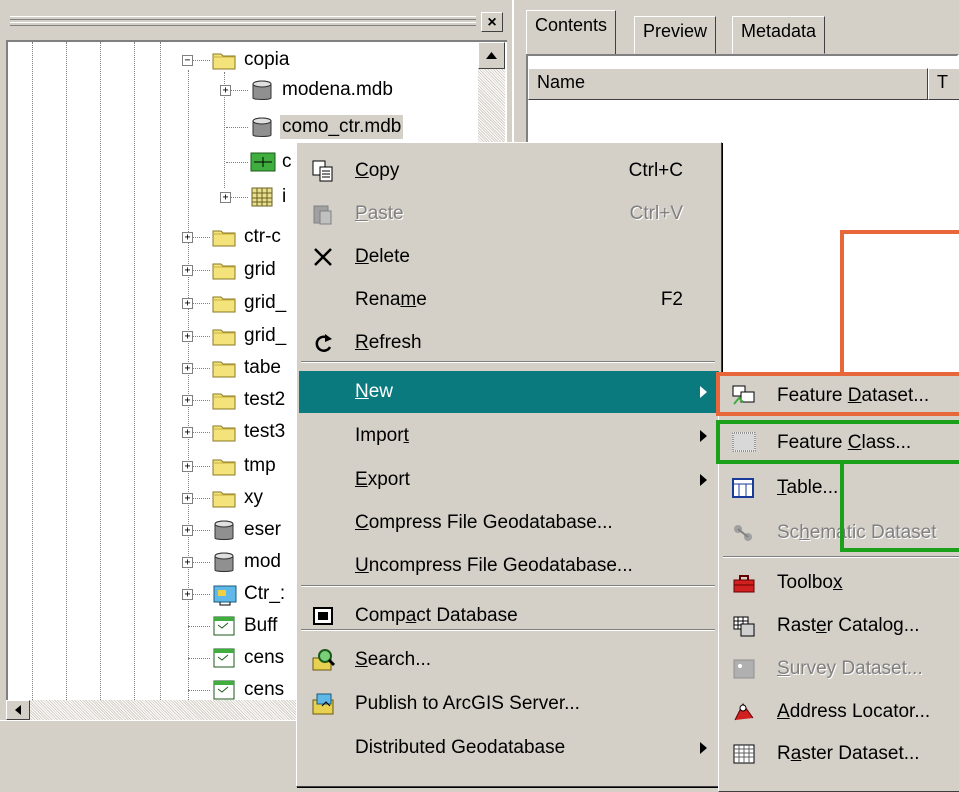  What do you see at coordinates (265, 335) in the screenshot?
I see `tree-item-label: grid_` at bounding box center [265, 335].